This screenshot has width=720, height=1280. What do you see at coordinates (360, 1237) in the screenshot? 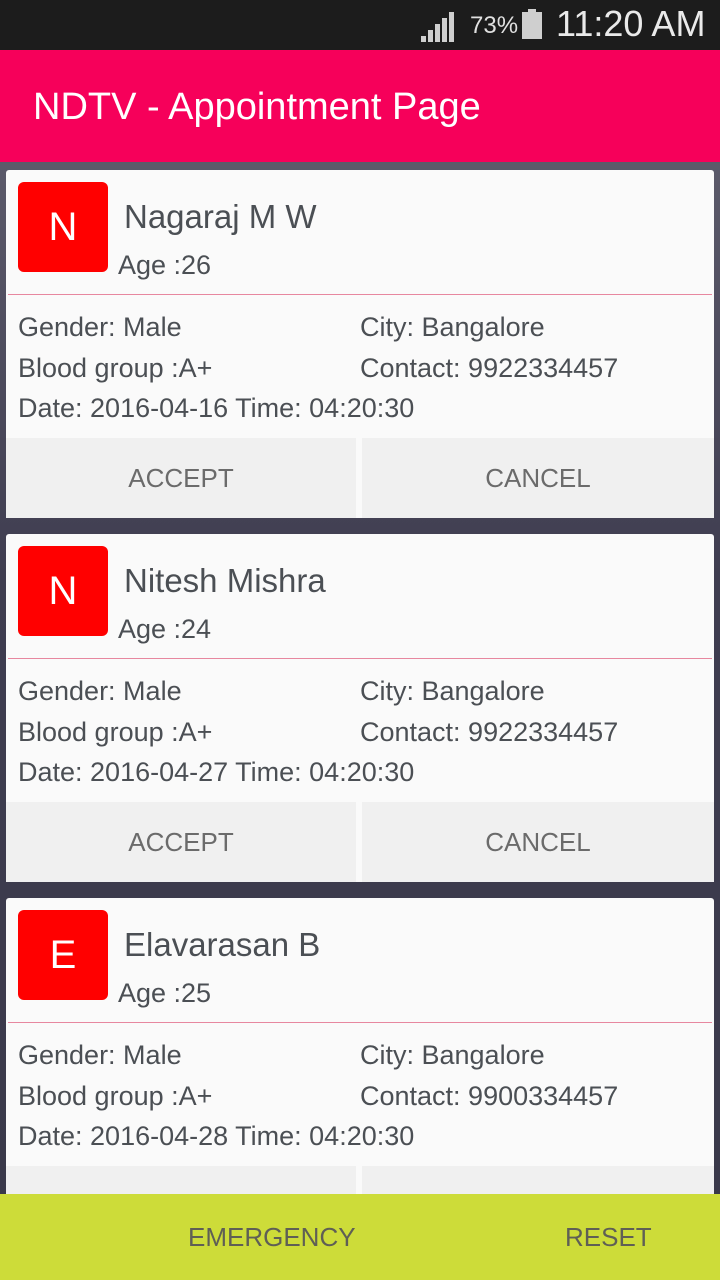
I see `bottom-action-bar: EMERGENCY RESET` at bounding box center [360, 1237].